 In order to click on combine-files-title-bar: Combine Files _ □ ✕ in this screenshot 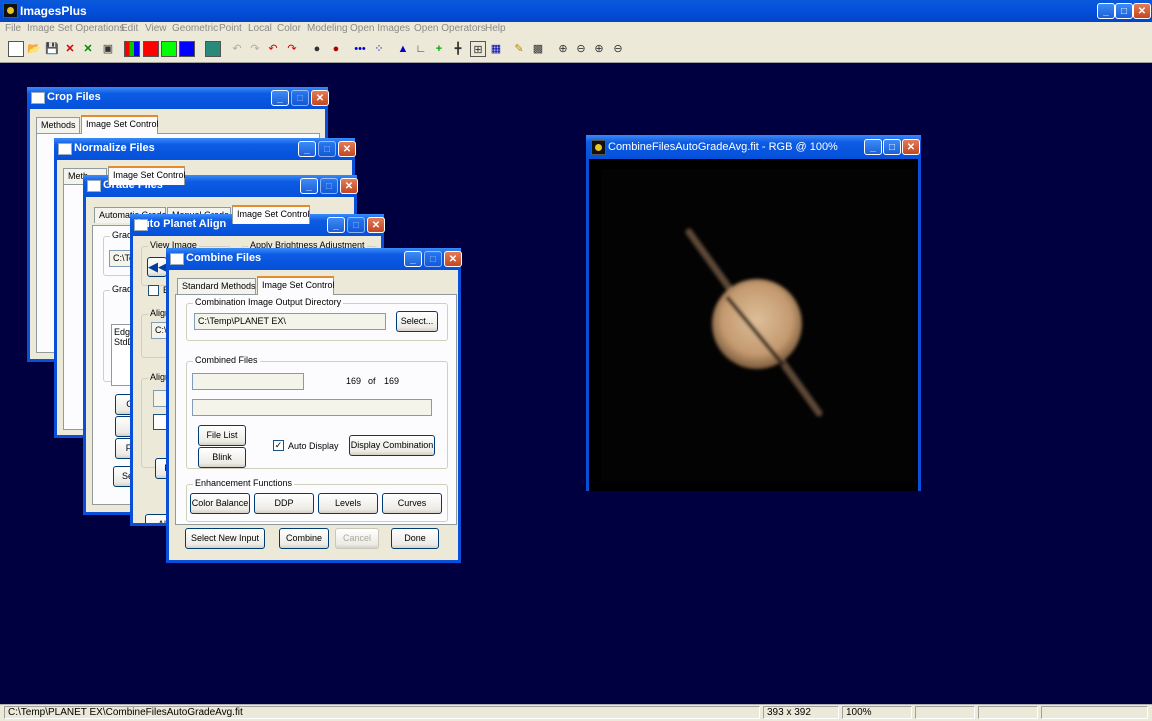, I will do `click(314, 259)`.